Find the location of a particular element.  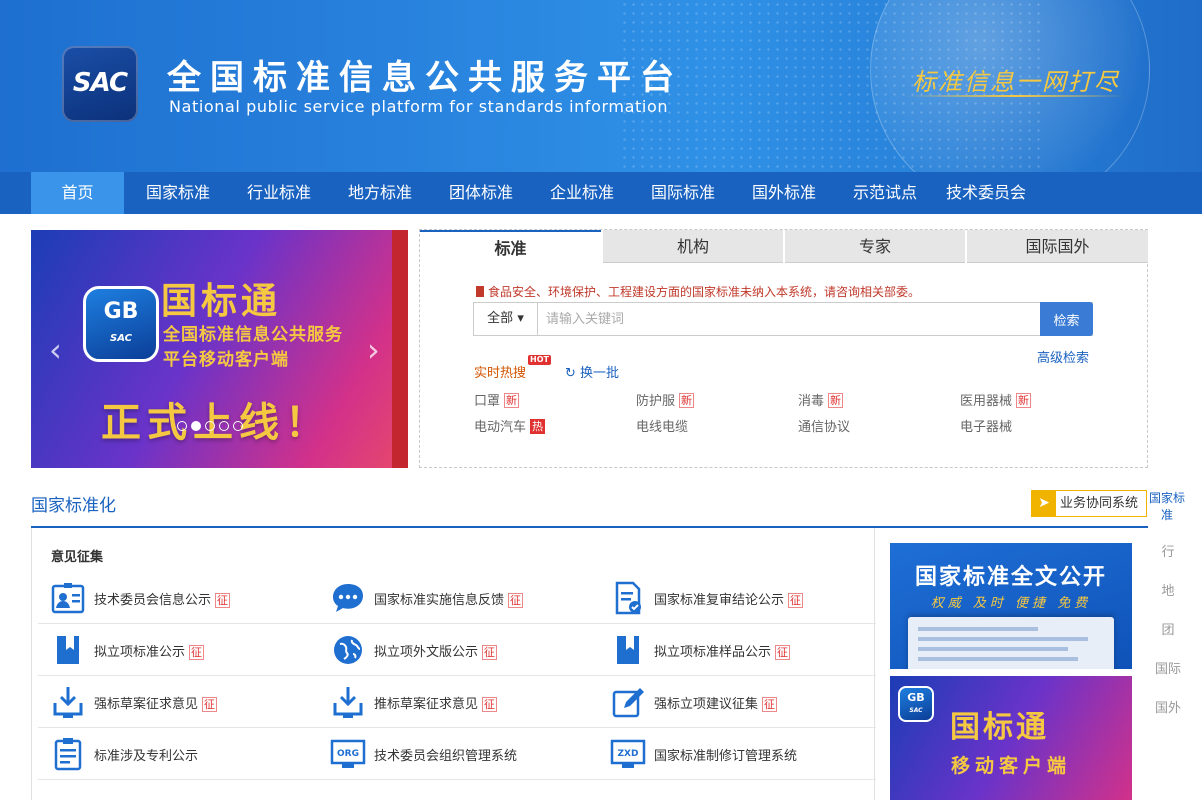

keyword-text: 通信协议 is located at coordinates (824, 427).